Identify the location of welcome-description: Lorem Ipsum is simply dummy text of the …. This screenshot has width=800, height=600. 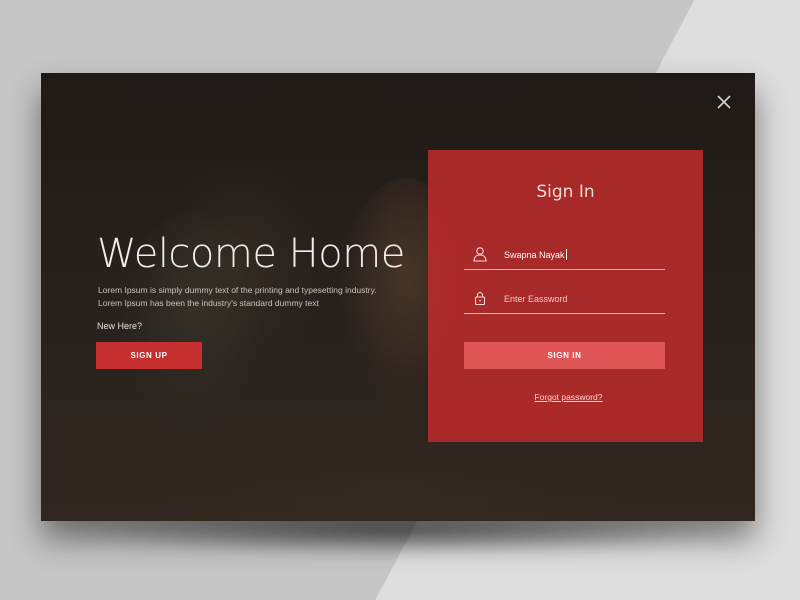
(237, 296).